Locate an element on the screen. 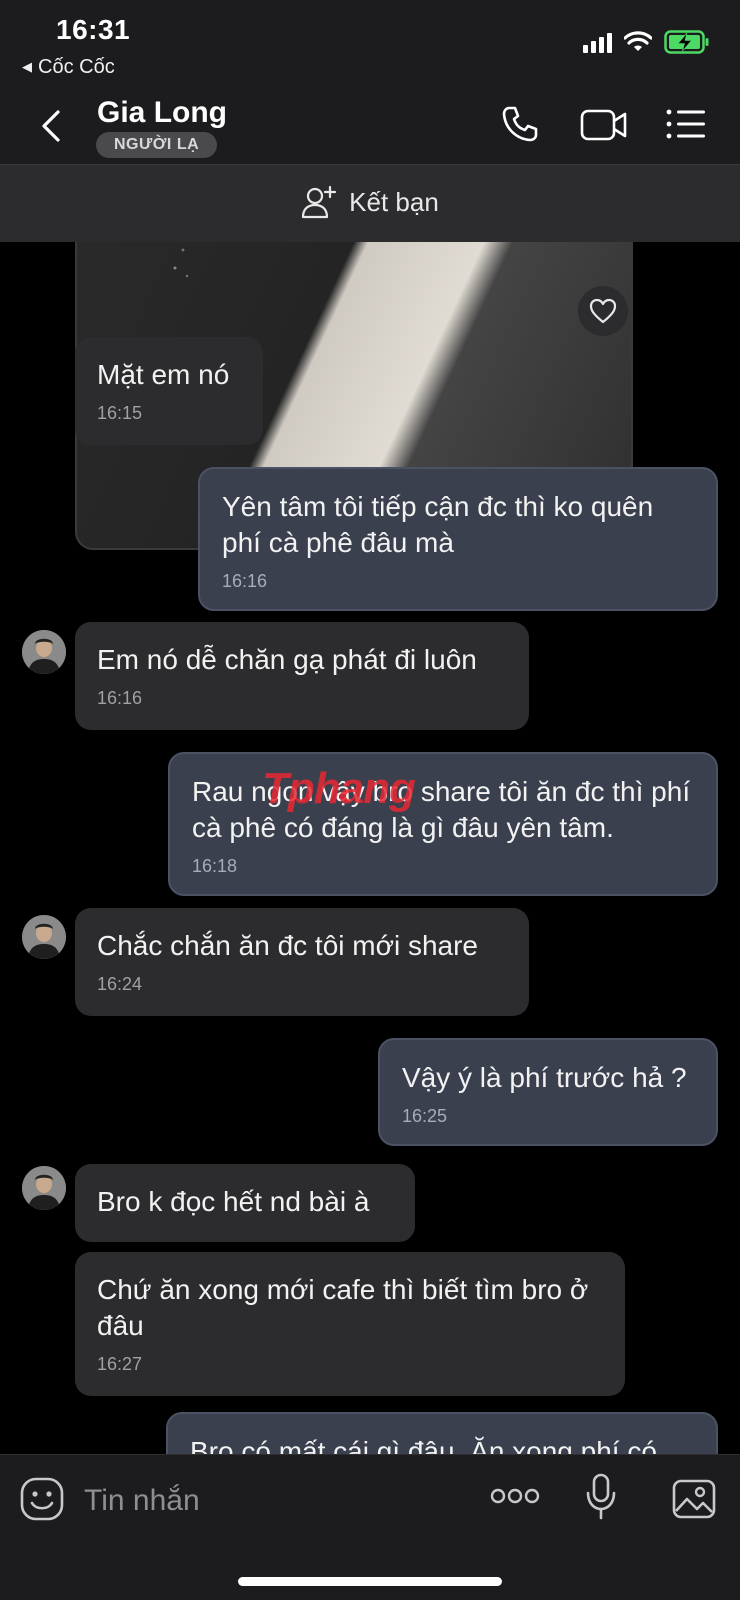  message-time: 16:25 is located at coordinates (425, 1116).